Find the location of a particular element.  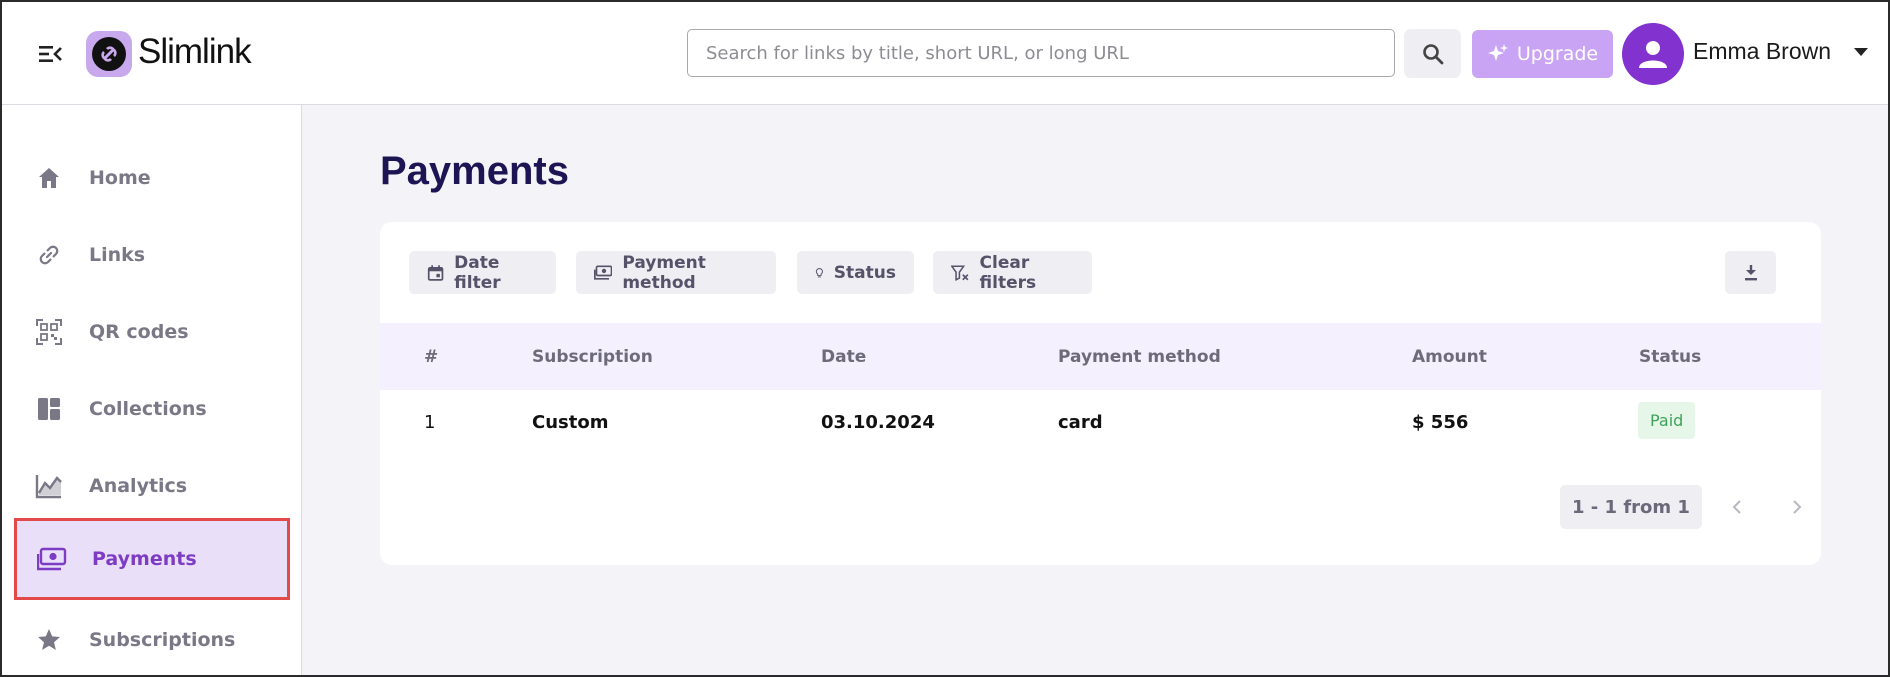

payment-method-cell: card is located at coordinates (1080, 422).